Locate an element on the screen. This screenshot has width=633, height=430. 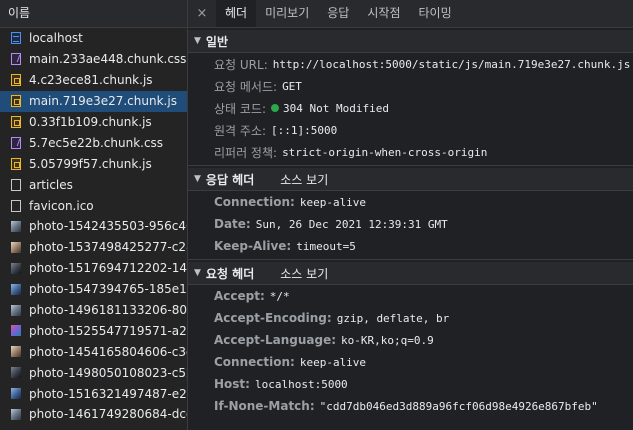
request-method-value: GET is located at coordinates (292, 86).